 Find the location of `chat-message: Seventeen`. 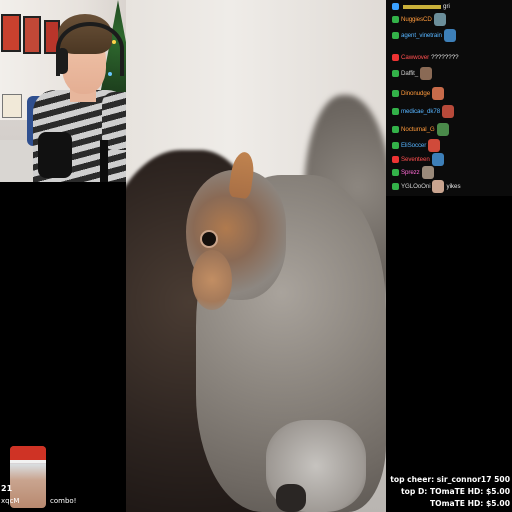

chat-message: Seventeen is located at coordinates (418, 159).